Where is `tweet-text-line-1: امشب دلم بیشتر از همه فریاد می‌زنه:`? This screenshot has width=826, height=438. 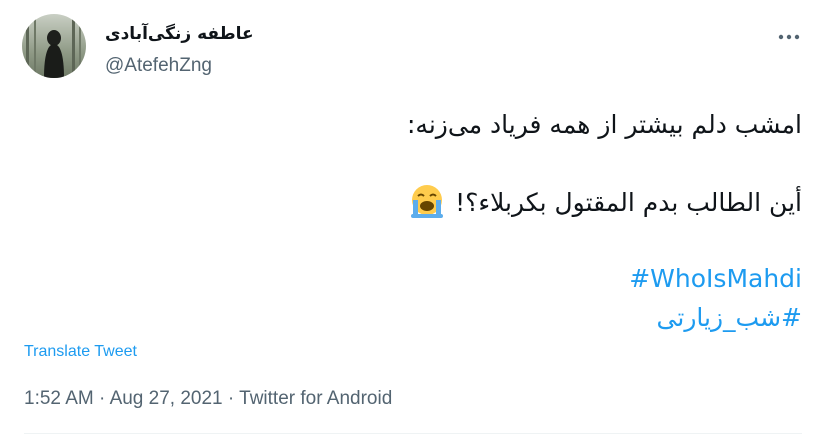
tweet-text-line-1: امشب دلم بیشتر از همه فریاد می‌زنه: is located at coordinates (604, 124).